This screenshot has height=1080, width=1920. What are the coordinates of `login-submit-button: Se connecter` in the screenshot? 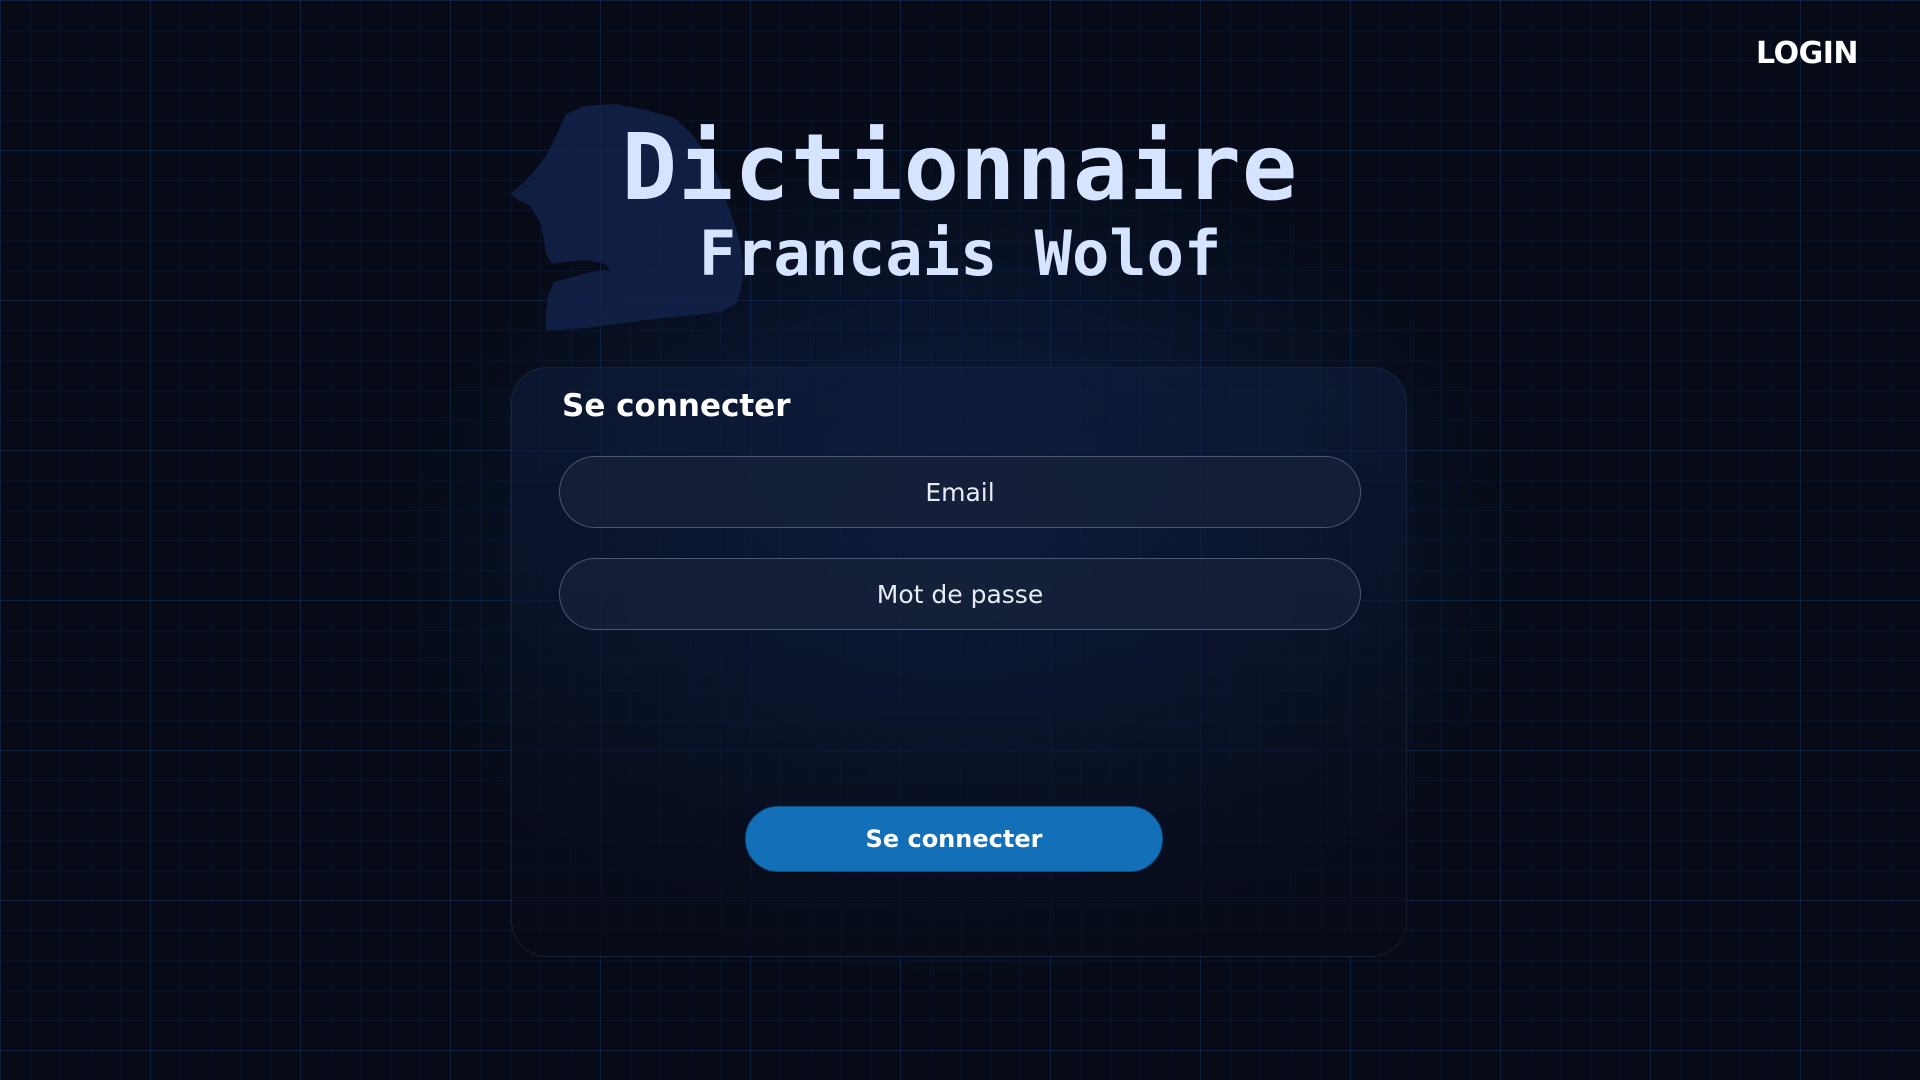 It's located at (954, 839).